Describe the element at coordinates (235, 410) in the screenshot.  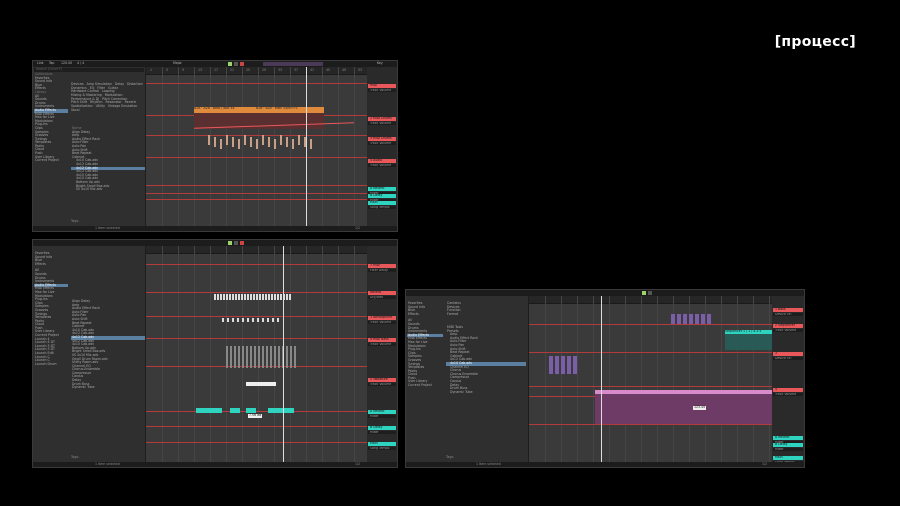
I see `clip-cyan-b` at that location.